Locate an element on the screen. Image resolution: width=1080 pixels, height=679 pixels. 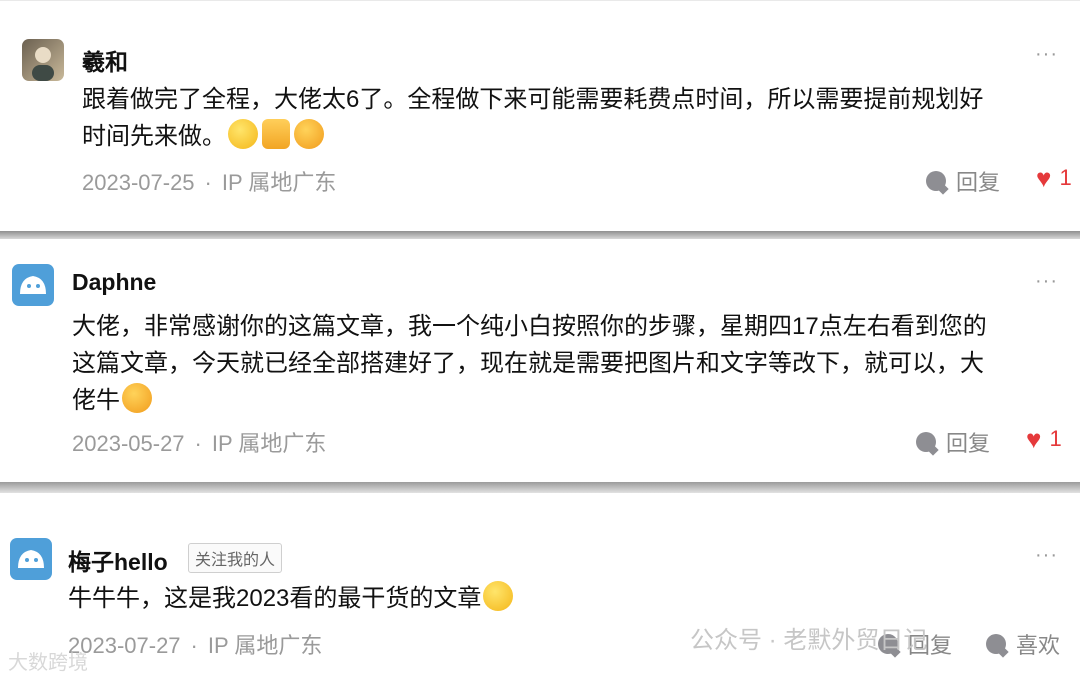
like-icon is located at coordinates (996, 644).